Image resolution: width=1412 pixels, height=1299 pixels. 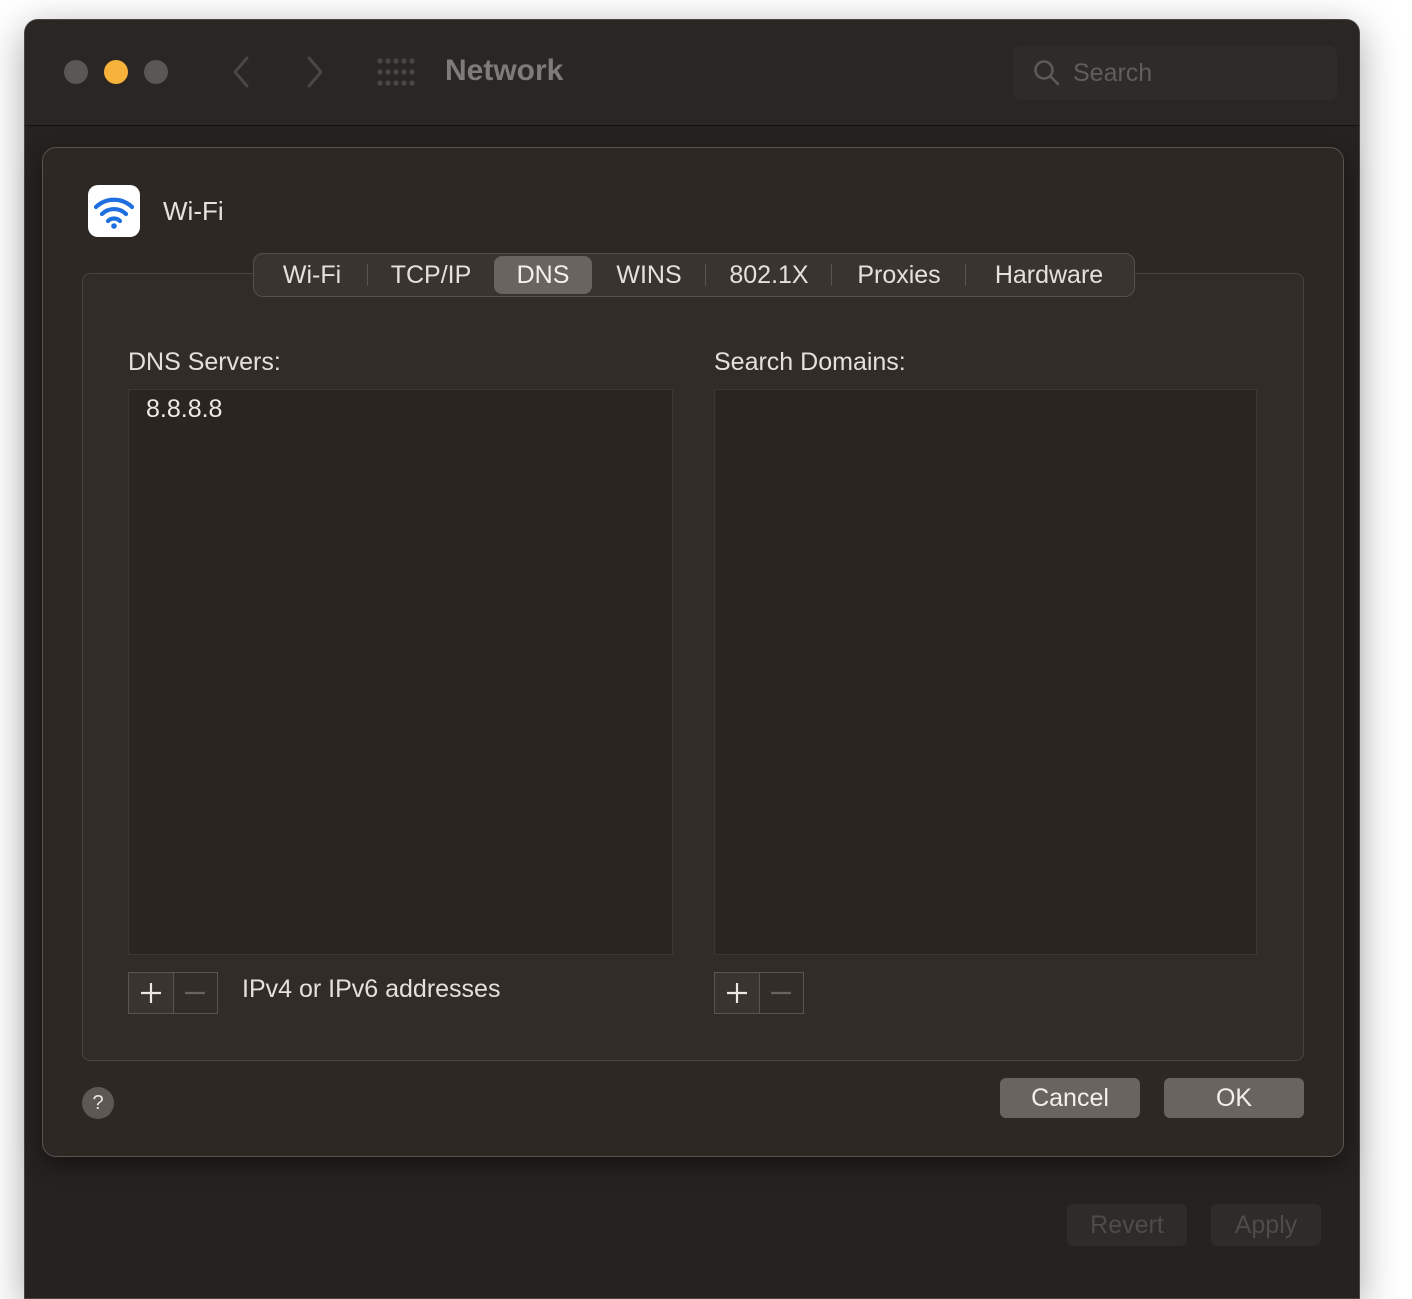 I want to click on add-dns-server-button, so click(x=151, y=993).